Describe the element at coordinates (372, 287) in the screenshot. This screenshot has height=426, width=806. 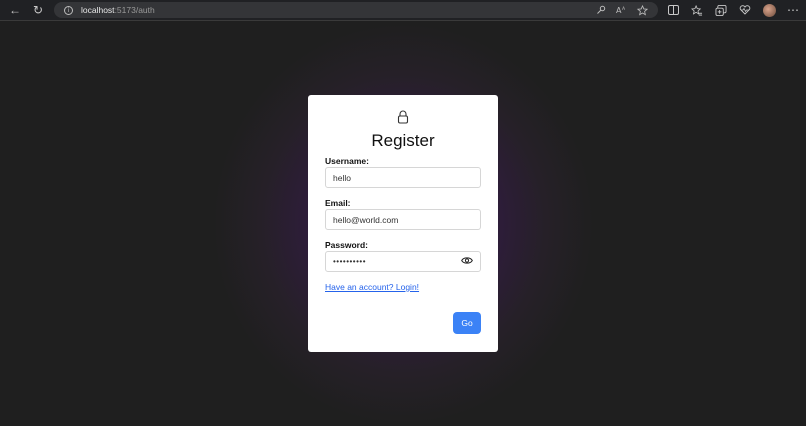
I see `login-link: Have an account? Login!` at that location.